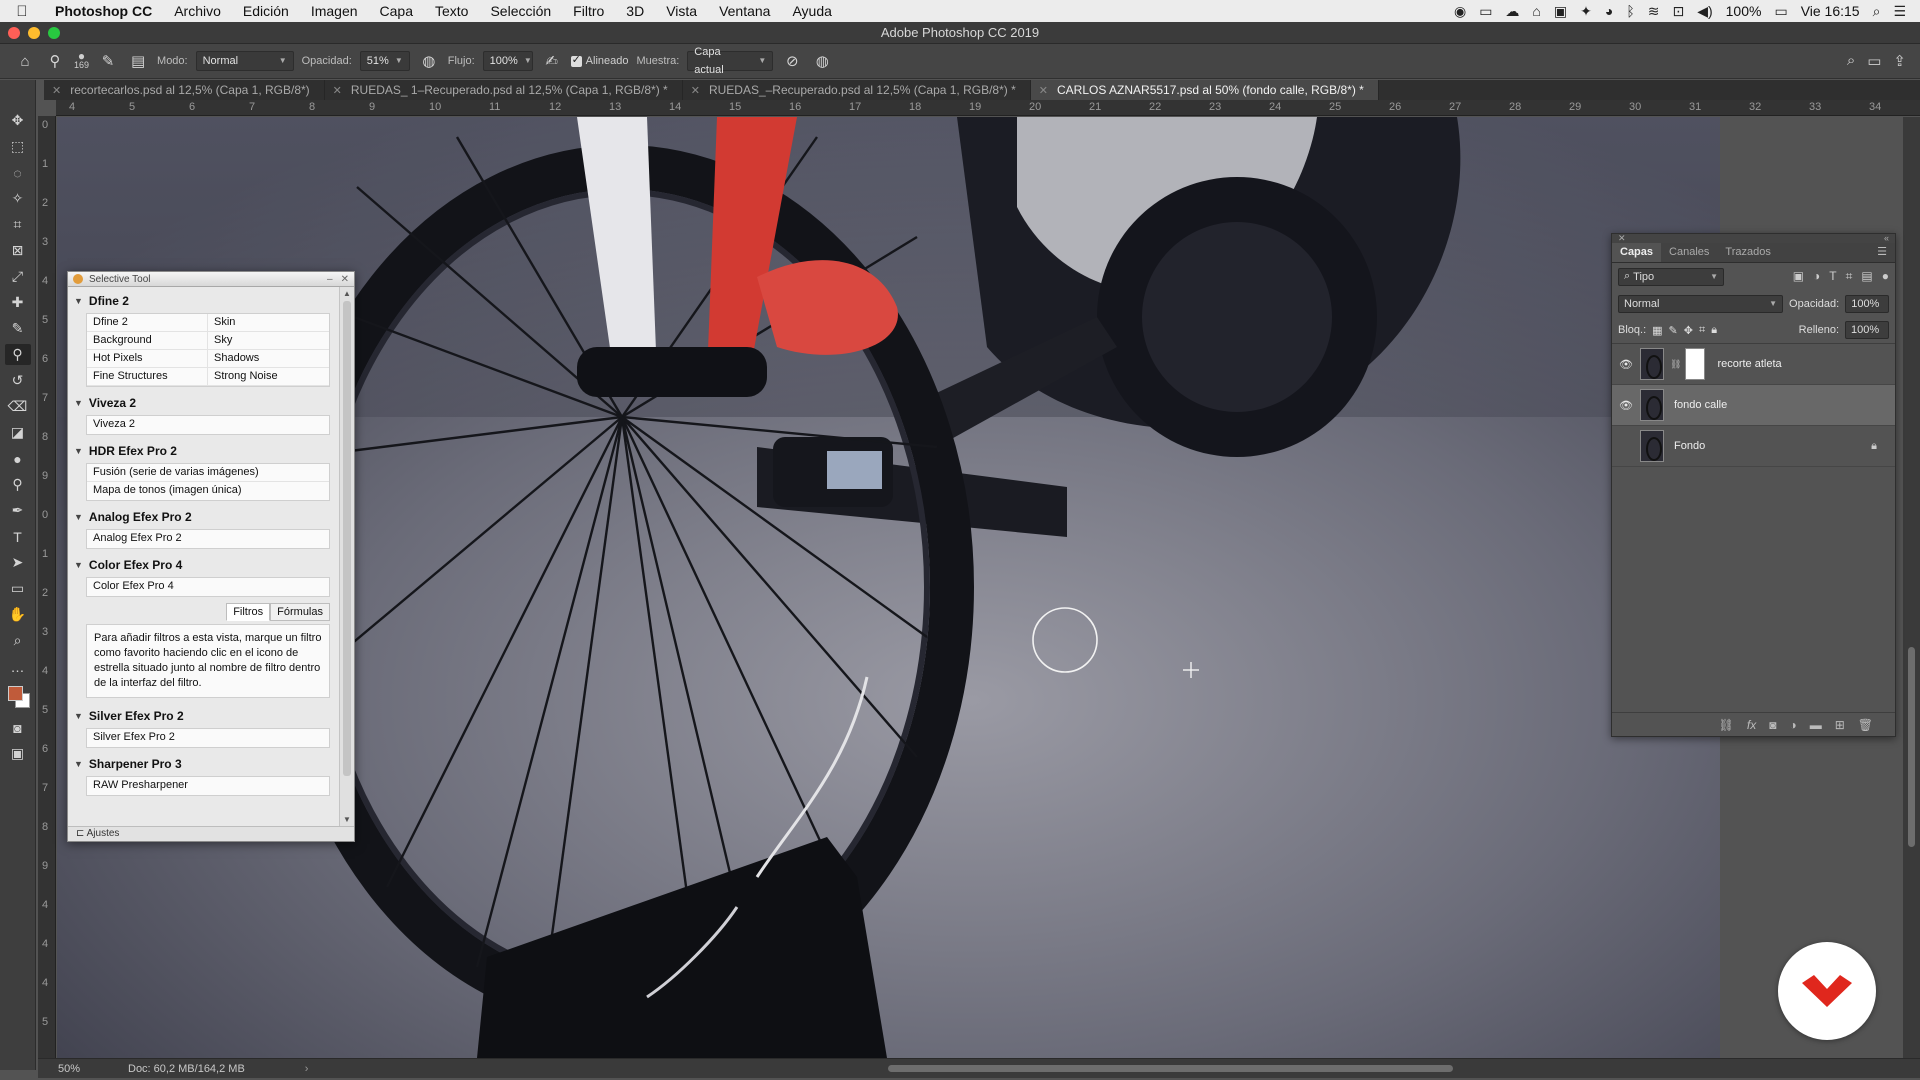  Describe the element at coordinates (186, 1069) in the screenshot. I see `document-size: Doc: 60,2 MB/164,2 MB` at that location.